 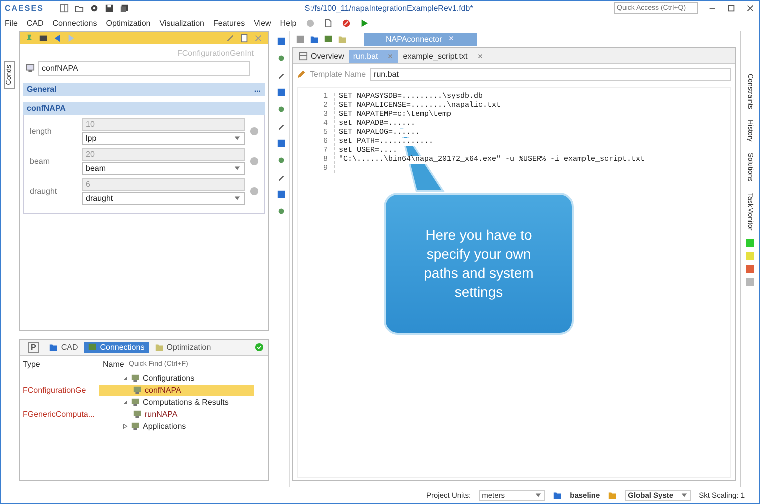 What do you see at coordinates (144, 68) in the screenshot?
I see `name-field: confNAPA` at bounding box center [144, 68].